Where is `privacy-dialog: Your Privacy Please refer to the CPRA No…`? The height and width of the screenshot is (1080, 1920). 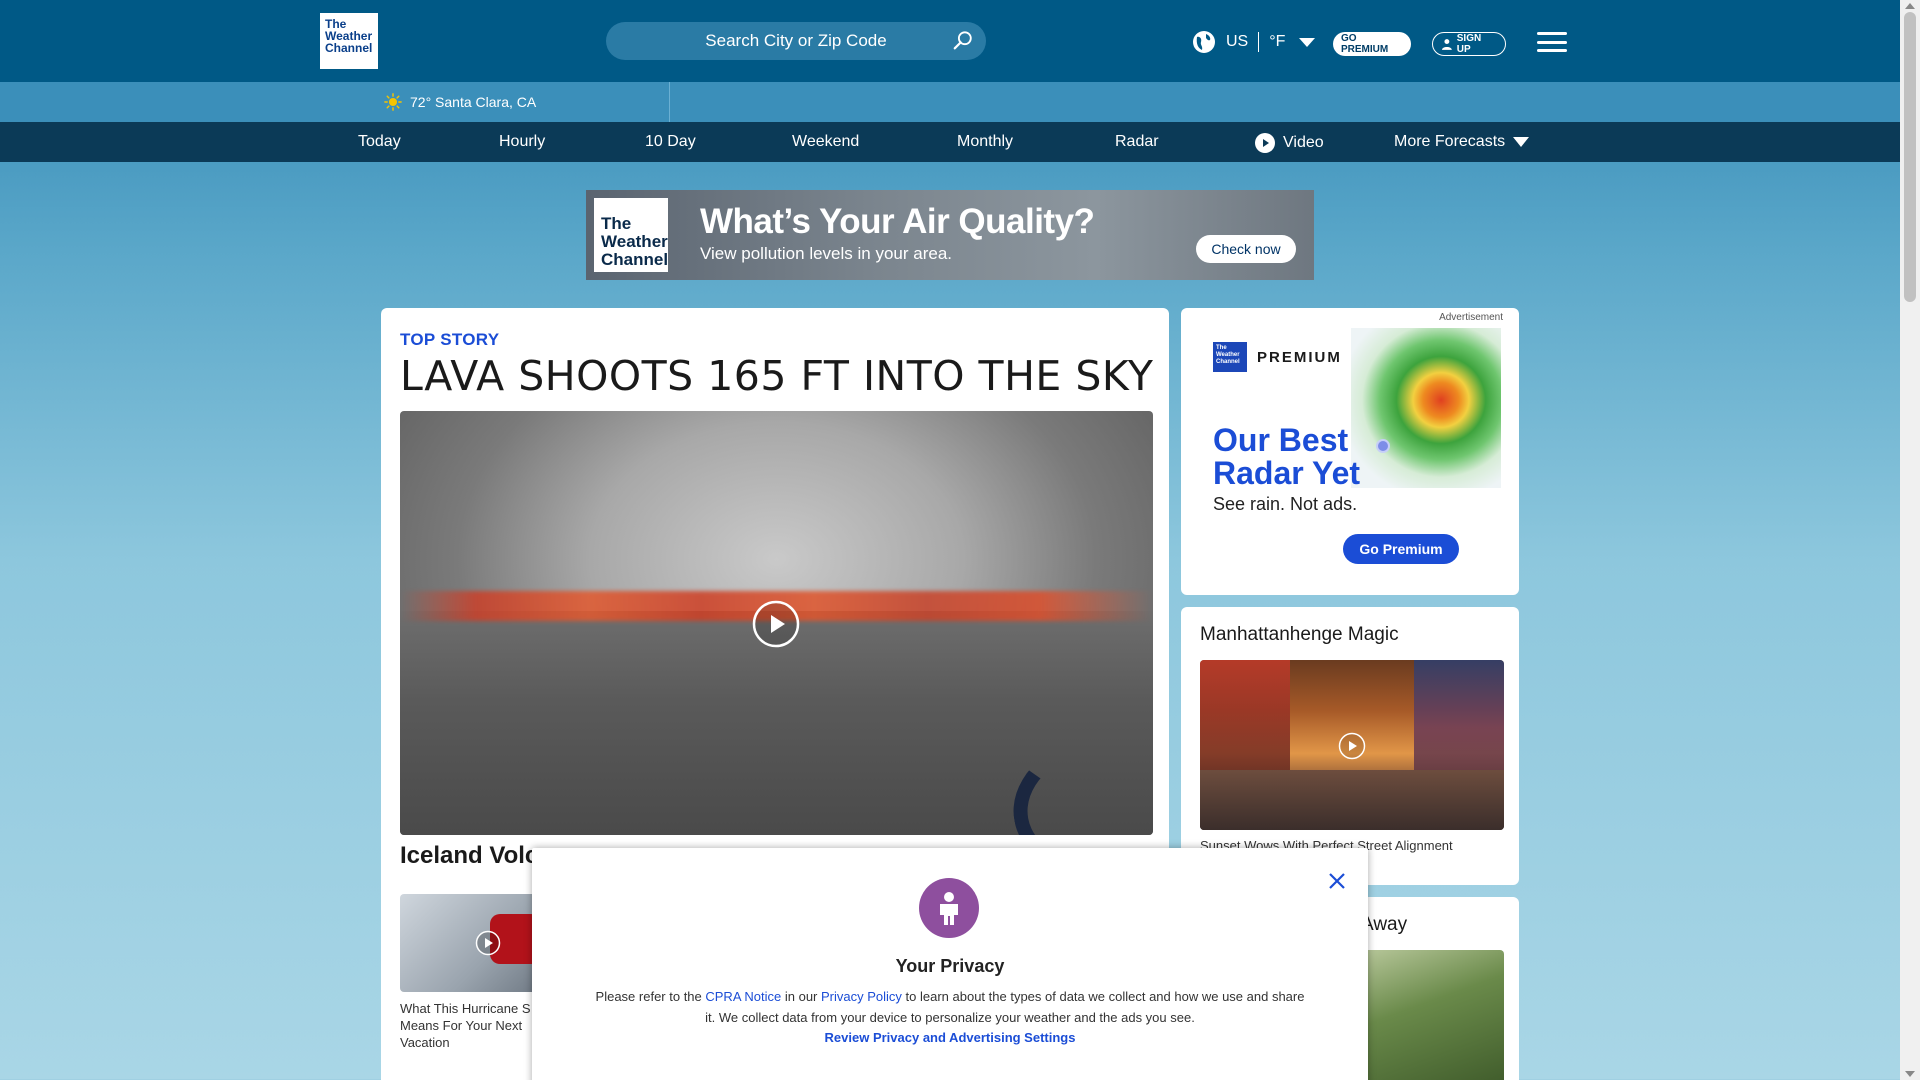 privacy-dialog: Your Privacy Please refer to the CPRA No… is located at coordinates (950, 964).